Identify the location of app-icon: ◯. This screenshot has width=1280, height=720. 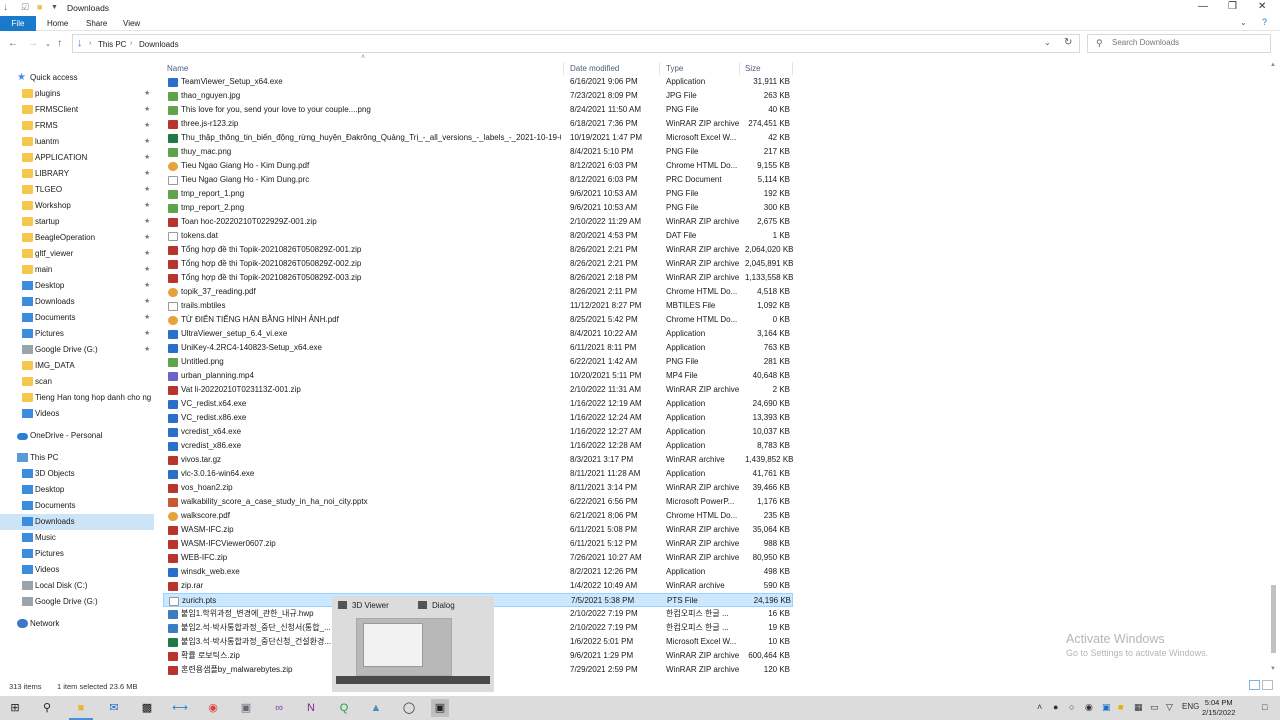
(409, 708).